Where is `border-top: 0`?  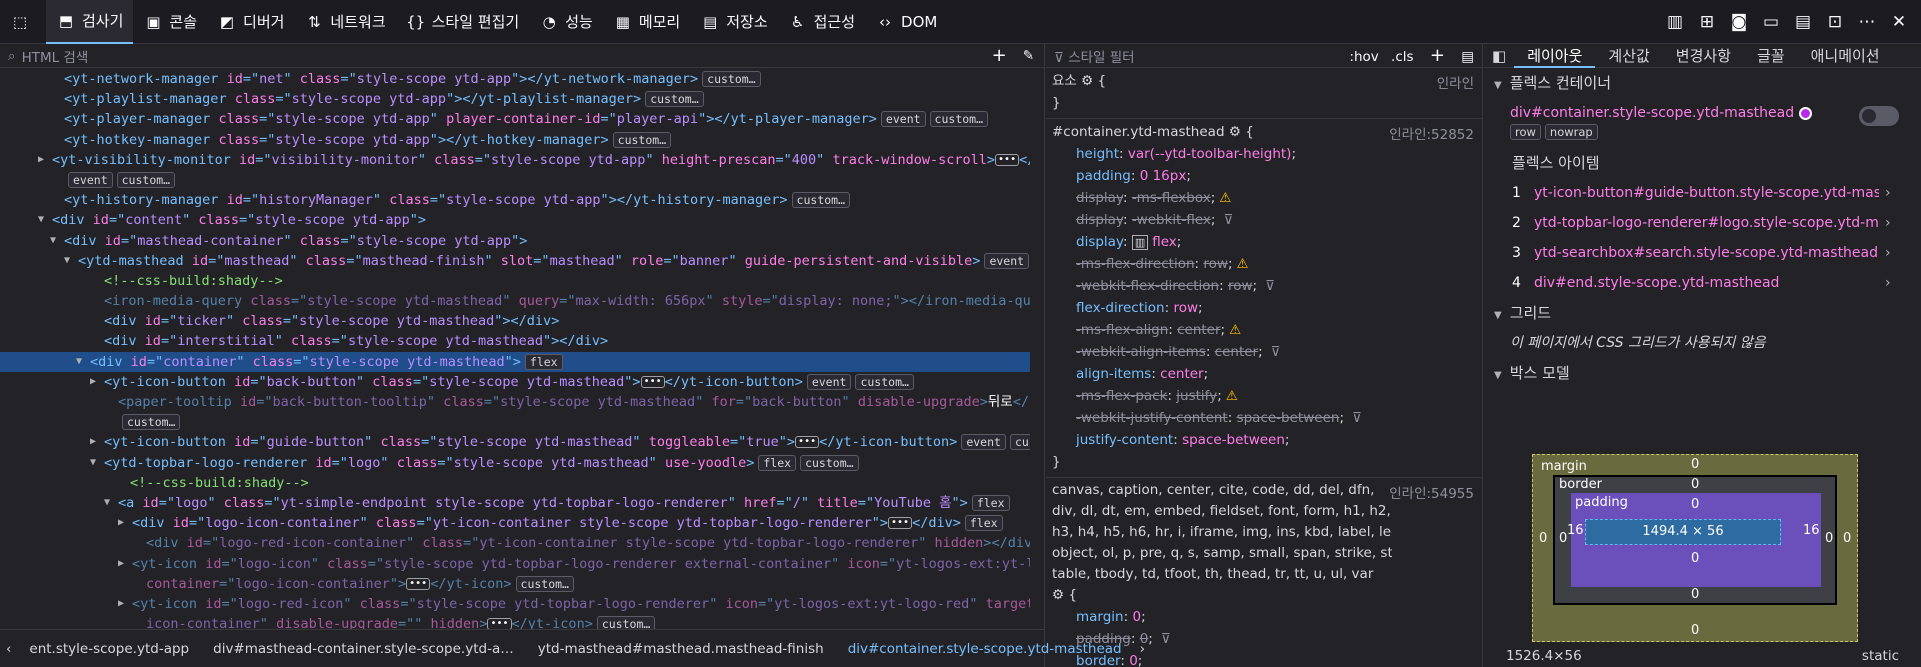 border-top: 0 is located at coordinates (1695, 484).